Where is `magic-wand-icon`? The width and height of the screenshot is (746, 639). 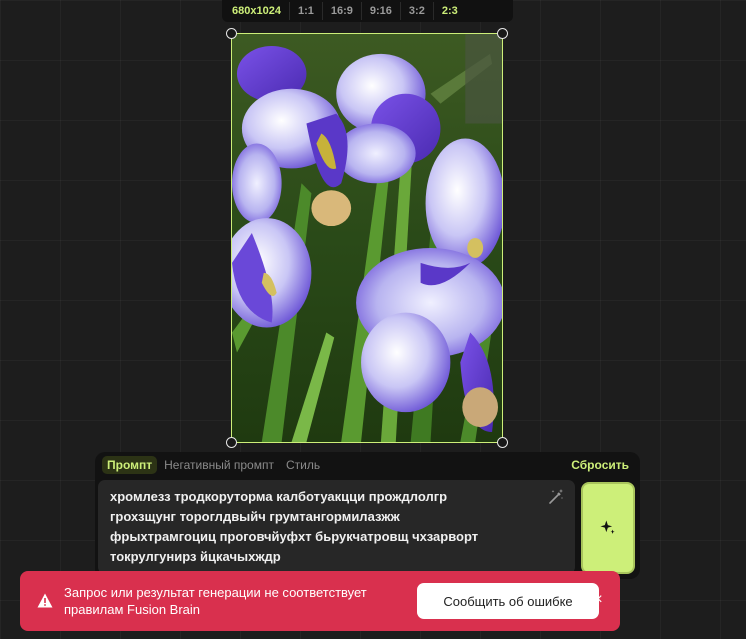
magic-wand-icon is located at coordinates (556, 497).